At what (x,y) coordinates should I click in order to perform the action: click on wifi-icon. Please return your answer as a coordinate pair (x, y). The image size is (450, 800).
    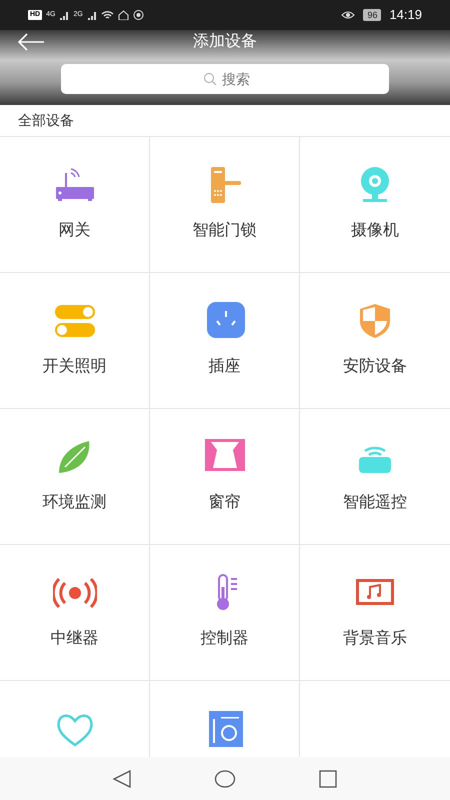
    Looking at the image, I should click on (107, 15).